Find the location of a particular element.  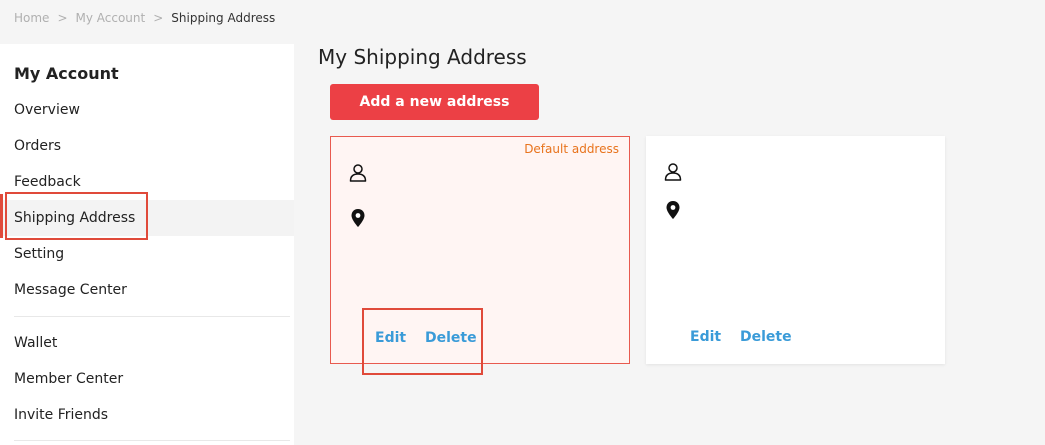

breadcrumb-my-account: My Account is located at coordinates (111, 18).